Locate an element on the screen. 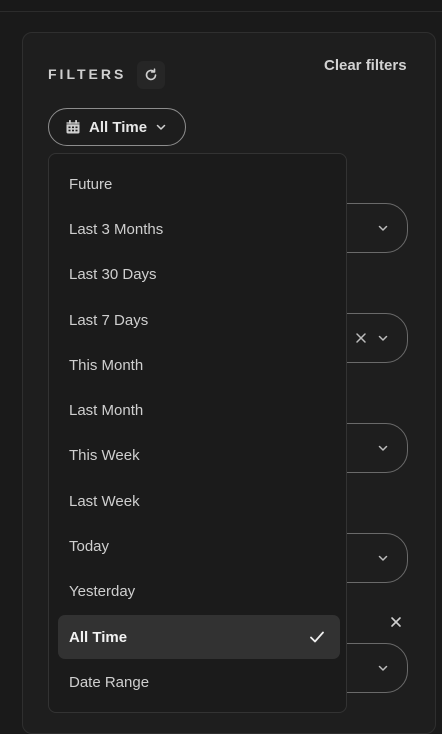  close-icon is located at coordinates (396, 622).